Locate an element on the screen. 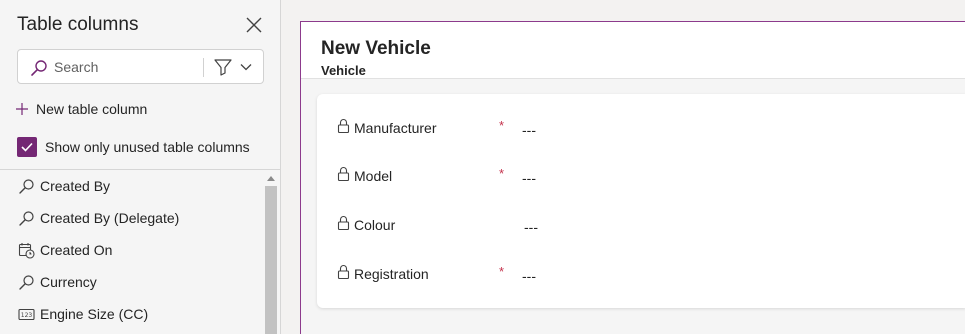 The width and height of the screenshot is (965, 334). new-table-column-button: New table column is located at coordinates (80, 109).